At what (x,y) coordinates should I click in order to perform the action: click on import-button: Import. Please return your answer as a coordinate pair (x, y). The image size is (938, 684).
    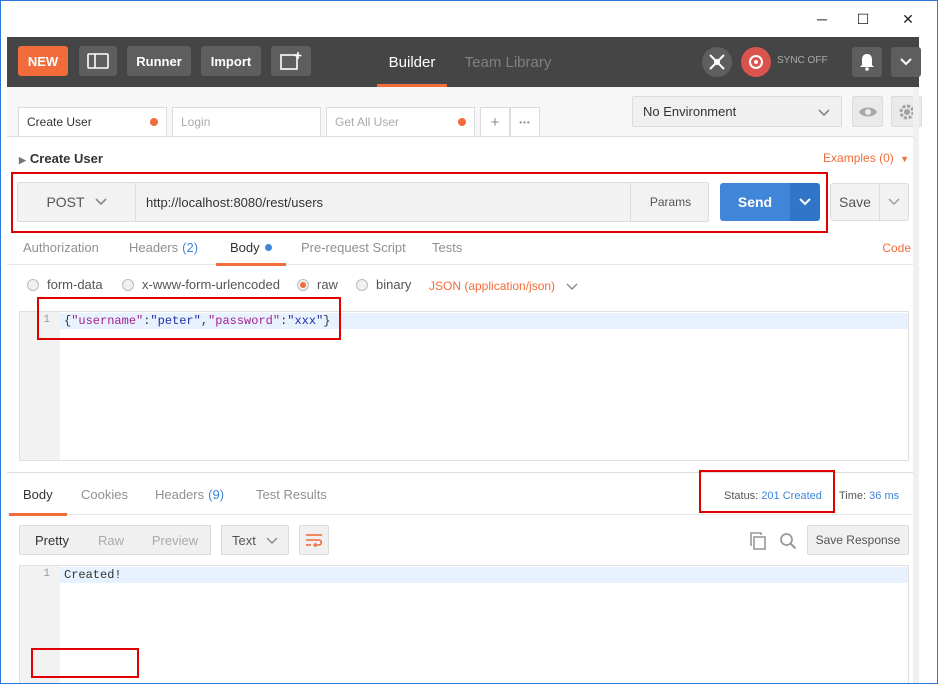
    Looking at the image, I should click on (231, 61).